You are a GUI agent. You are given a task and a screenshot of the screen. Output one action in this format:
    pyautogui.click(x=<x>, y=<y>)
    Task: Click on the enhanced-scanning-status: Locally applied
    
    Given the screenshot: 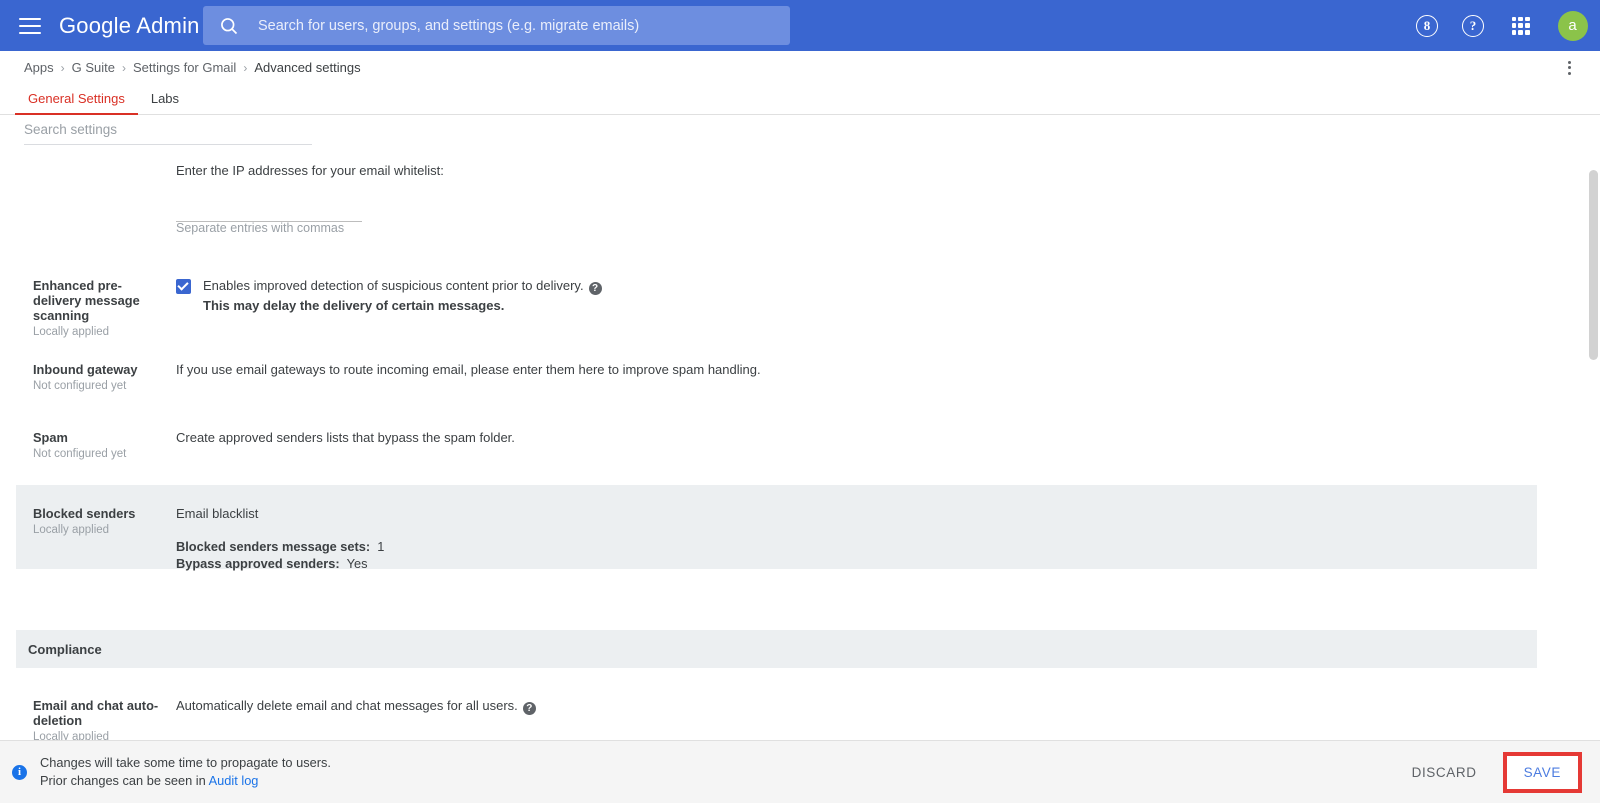 What is the action you would take?
    pyautogui.click(x=71, y=332)
    